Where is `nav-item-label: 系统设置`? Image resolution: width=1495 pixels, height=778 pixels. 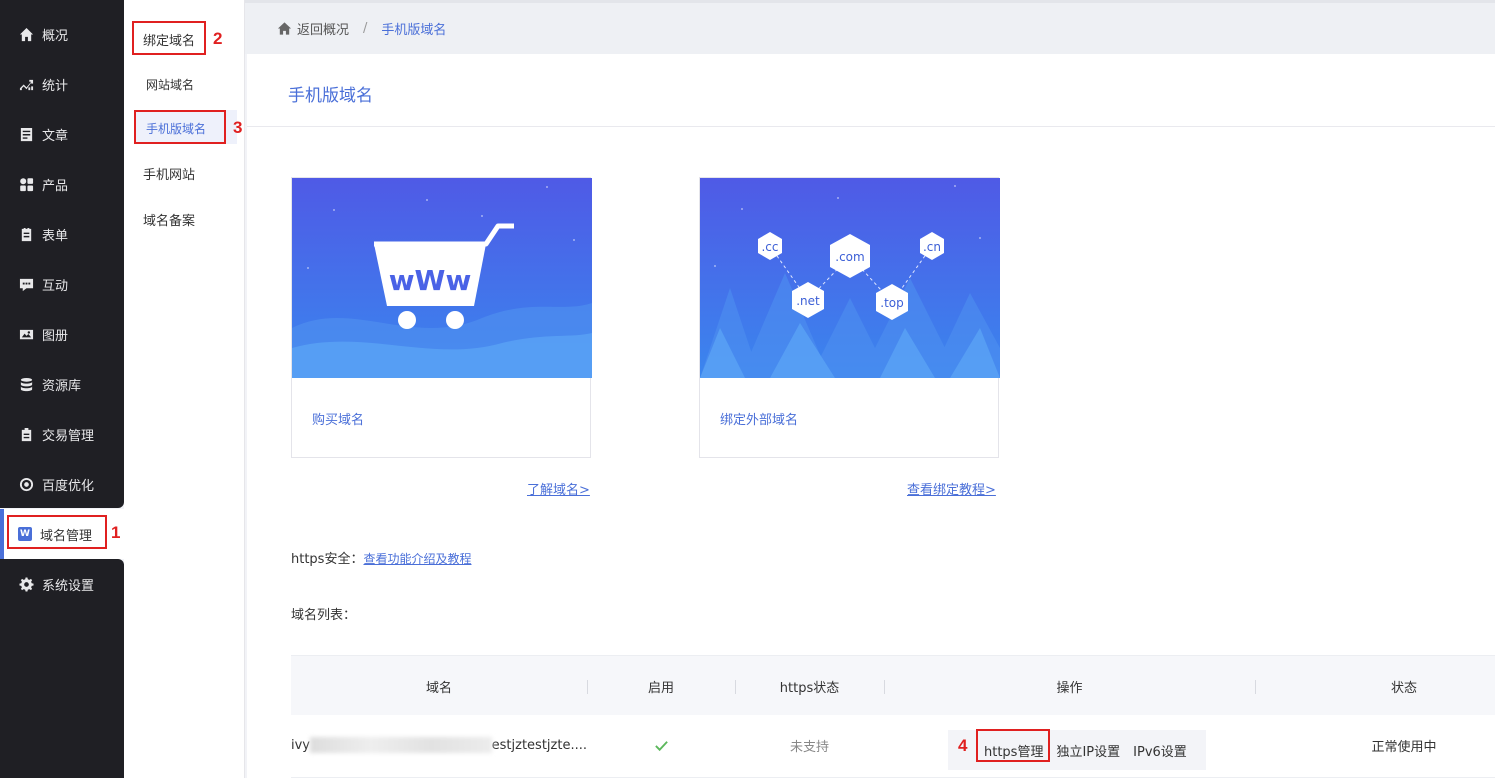
nav-item-label: 系统设置 is located at coordinates (68, 586).